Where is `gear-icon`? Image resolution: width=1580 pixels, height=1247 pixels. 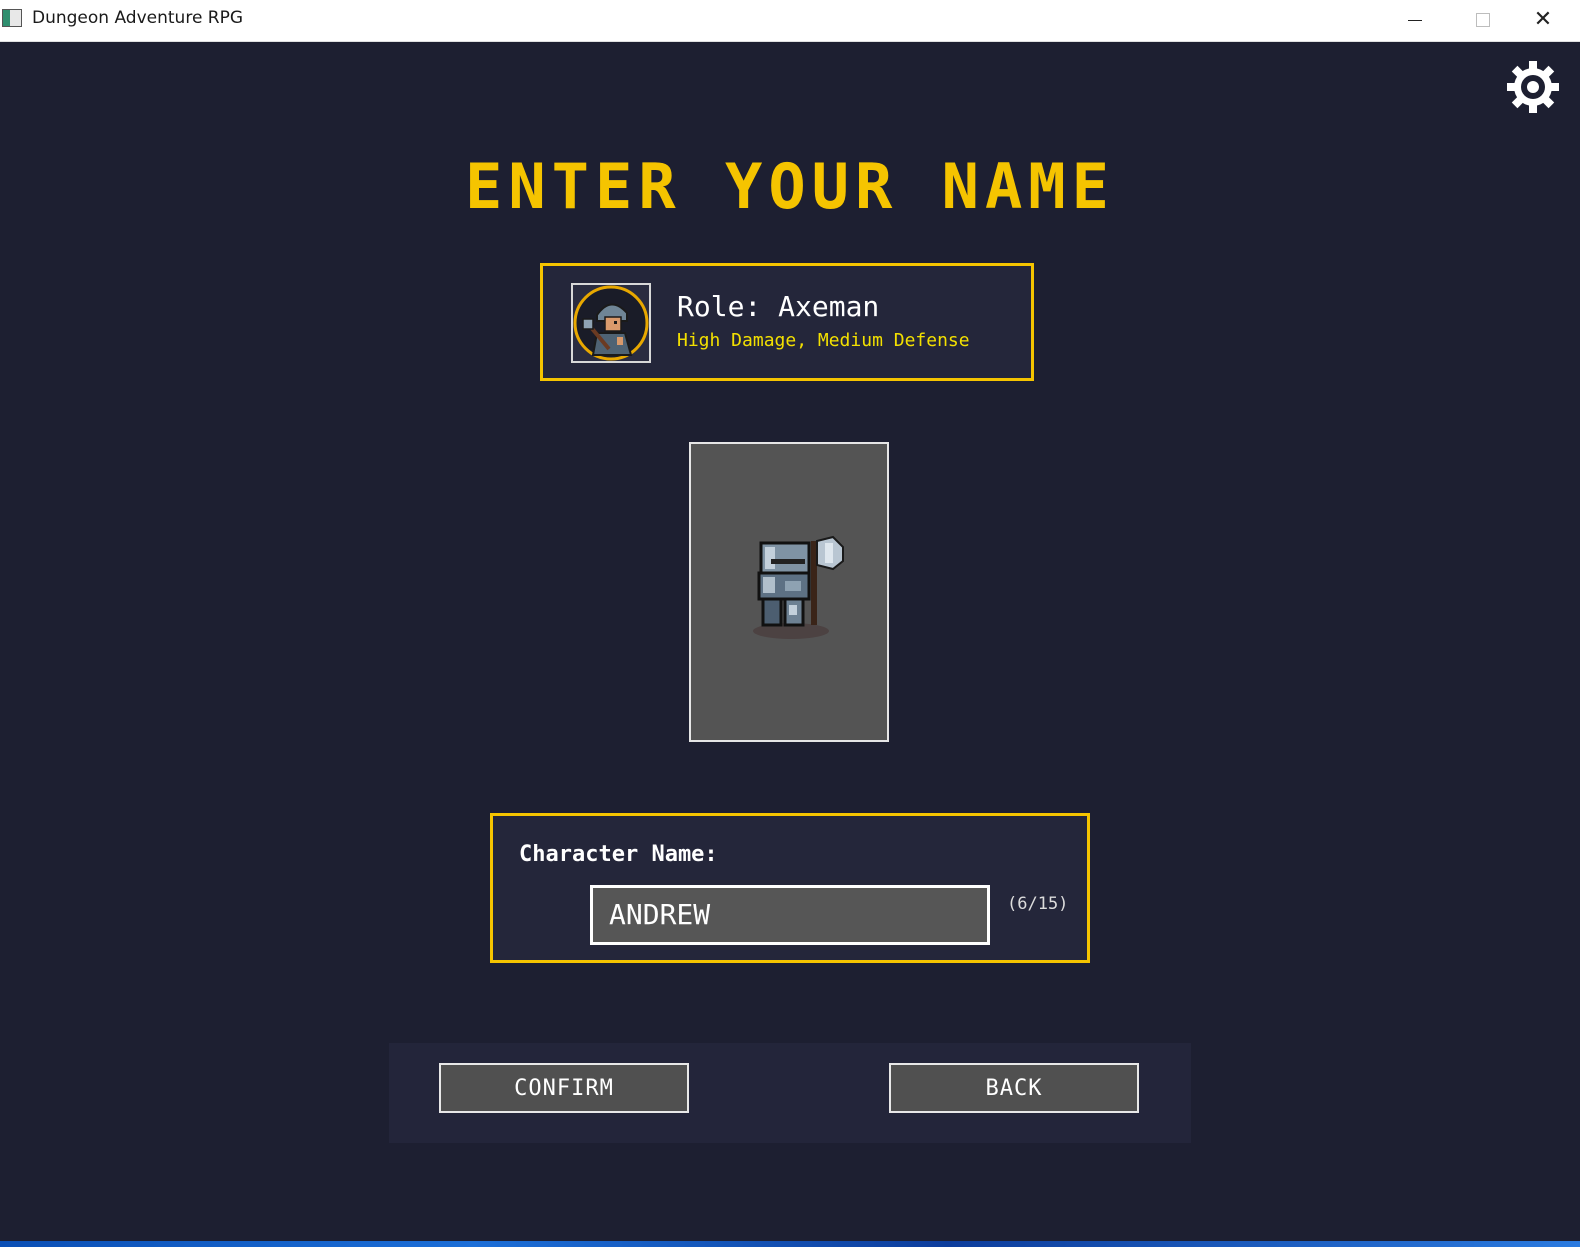 gear-icon is located at coordinates (1533, 87).